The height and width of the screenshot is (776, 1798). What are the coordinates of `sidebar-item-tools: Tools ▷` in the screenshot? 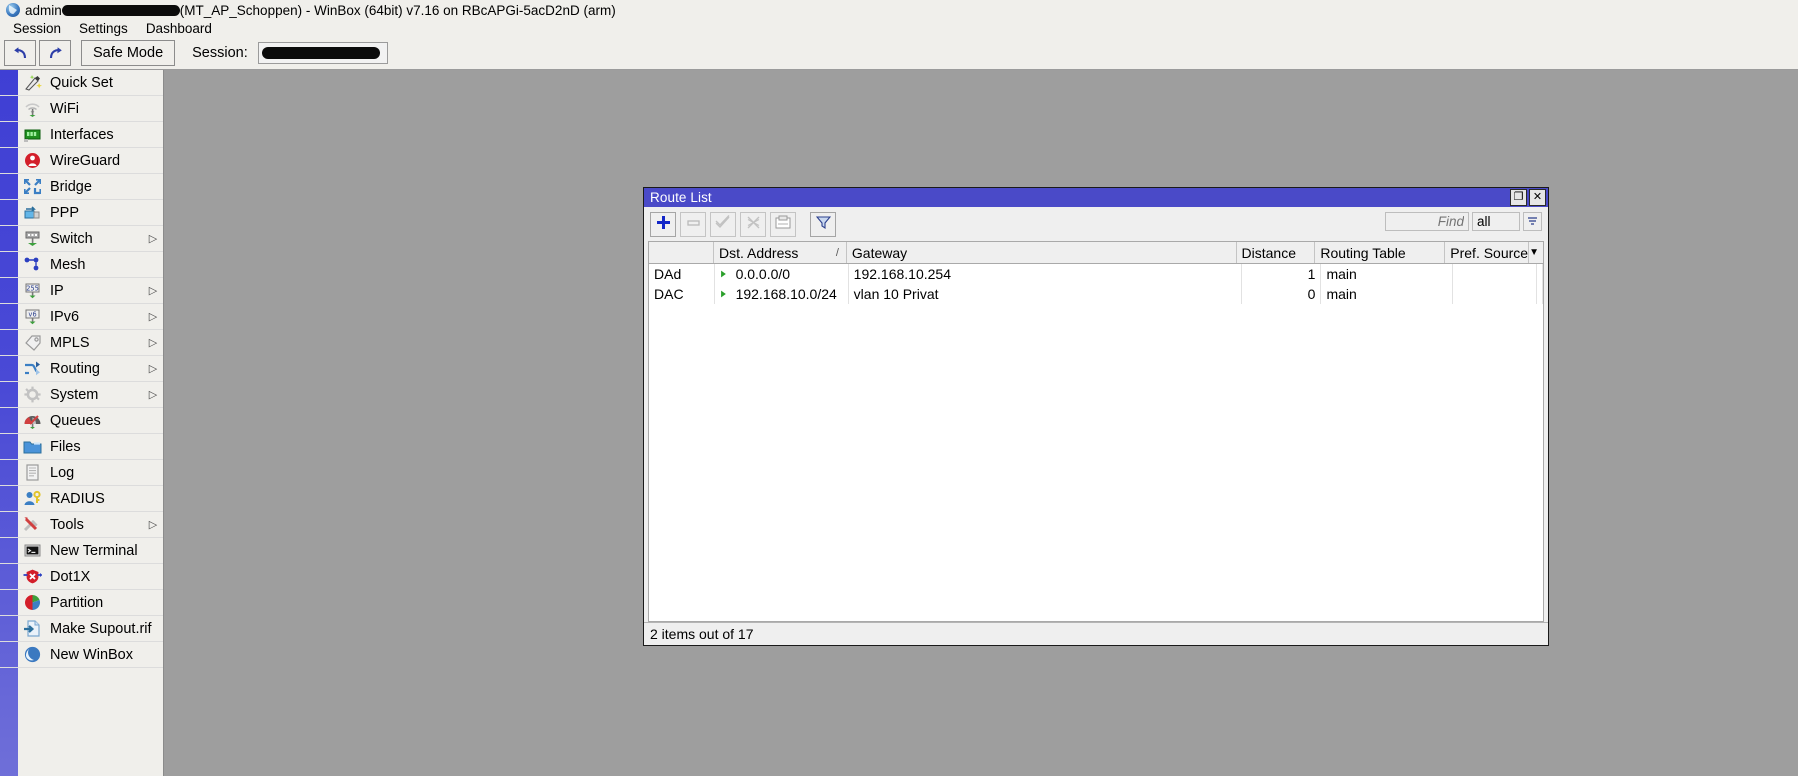 It's located at (81, 525).